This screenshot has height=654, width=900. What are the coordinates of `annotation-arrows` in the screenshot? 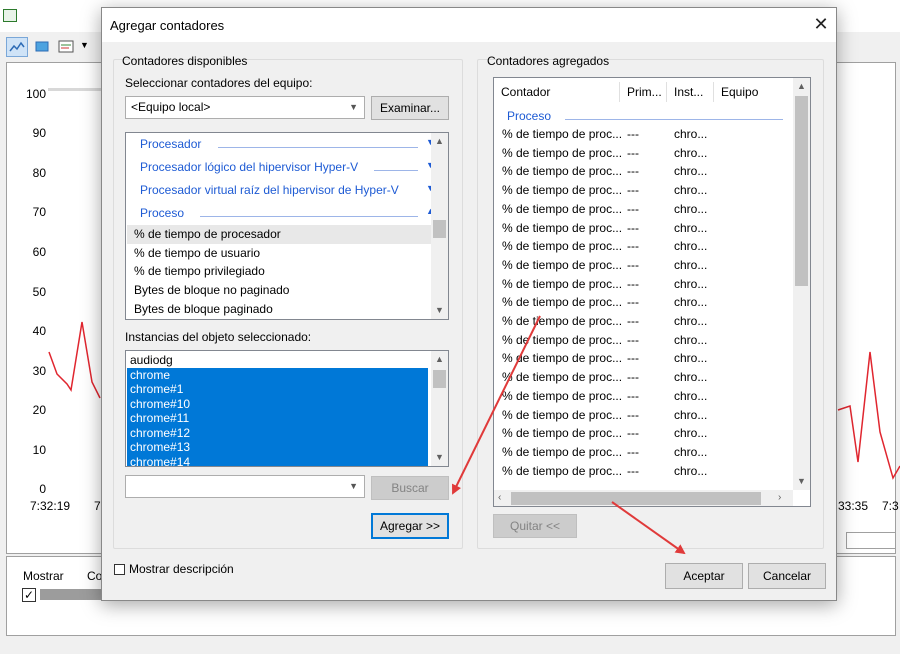 It's located at (569, 435).